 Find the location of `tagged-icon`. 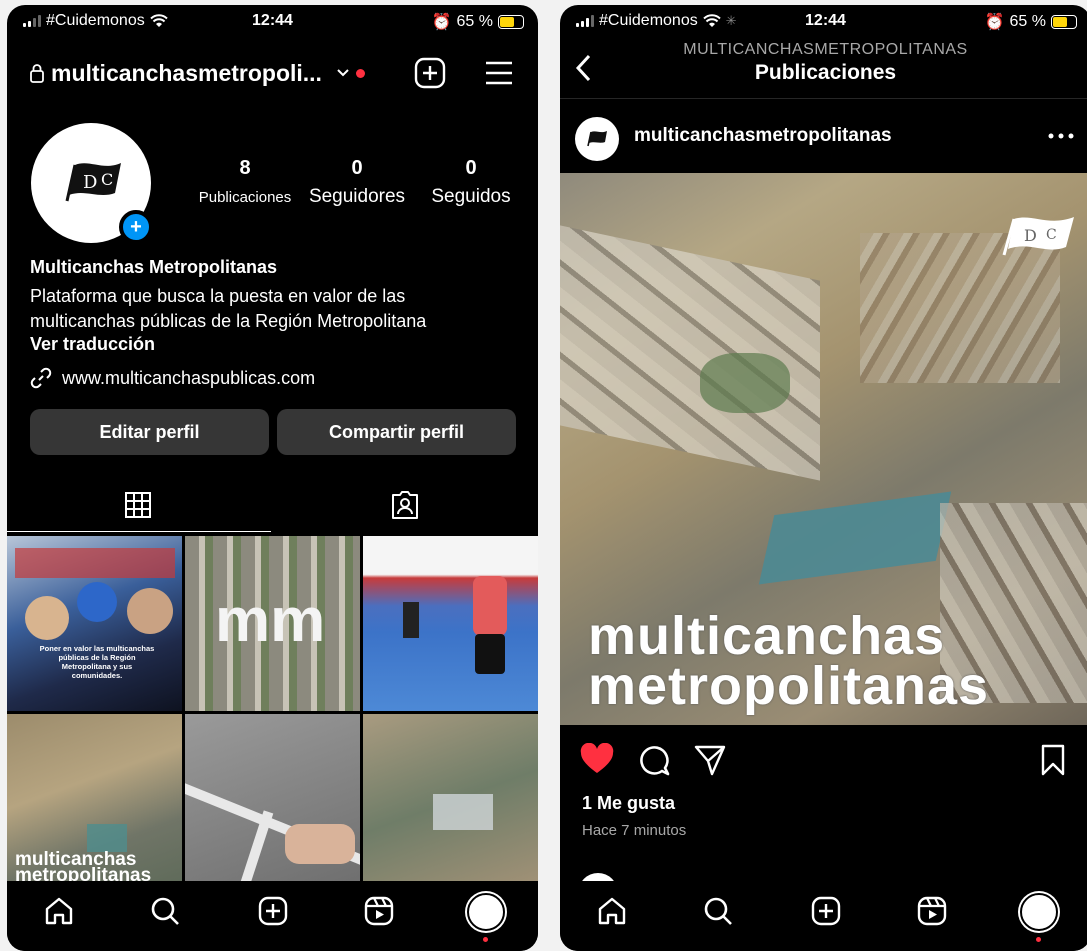

tagged-icon is located at coordinates (405, 505).